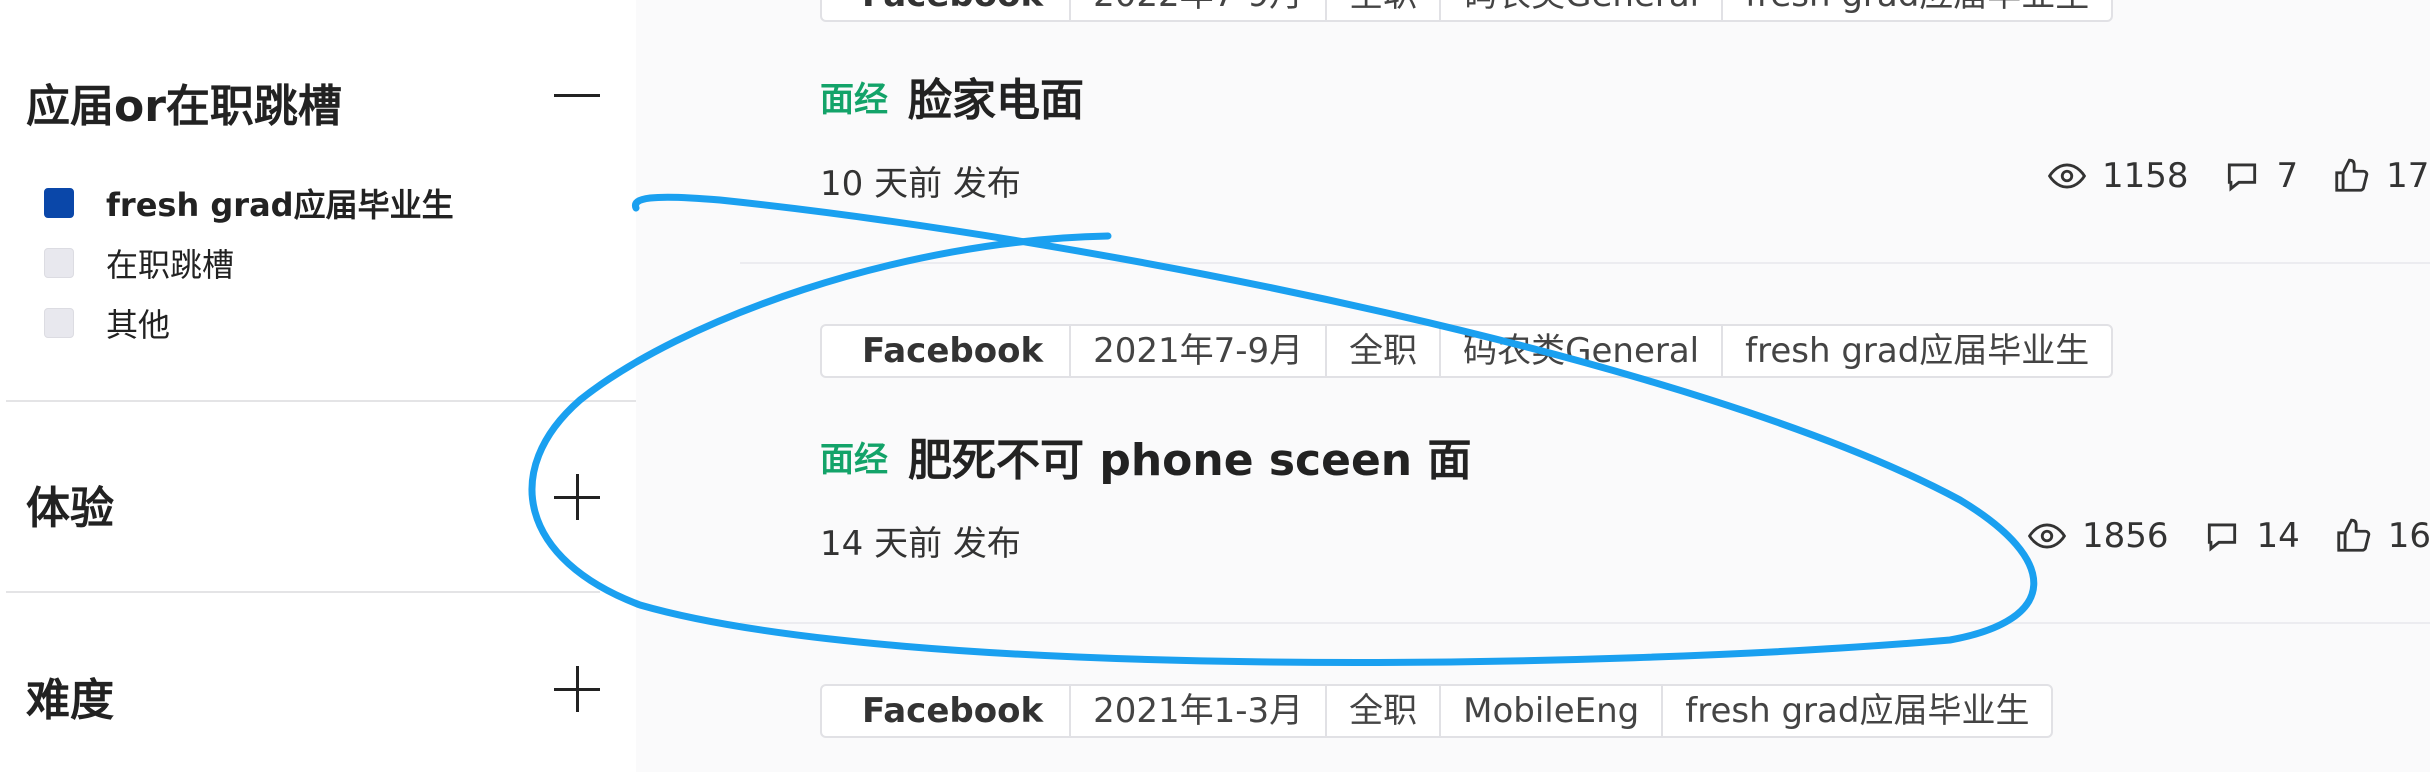  I want to click on like-count: 17, so click(2380, 176).